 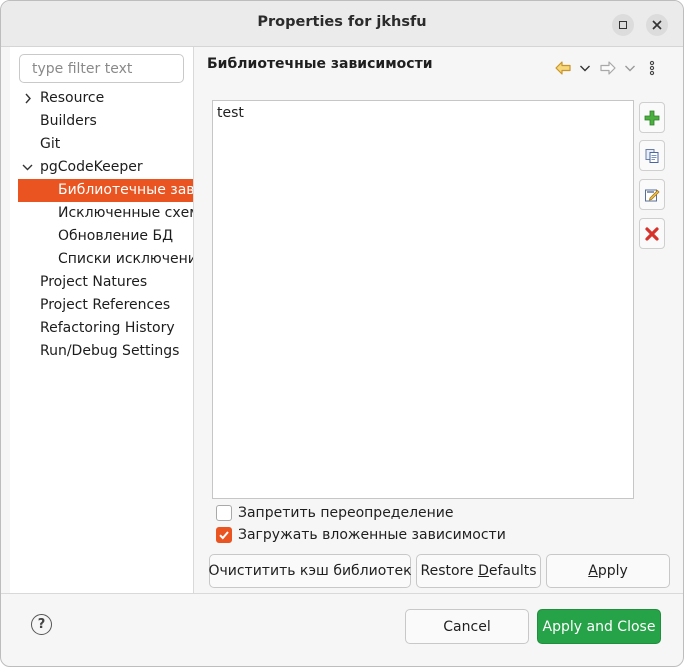 I want to click on button-label: Очиститить кэш библиотек, so click(x=310, y=571).